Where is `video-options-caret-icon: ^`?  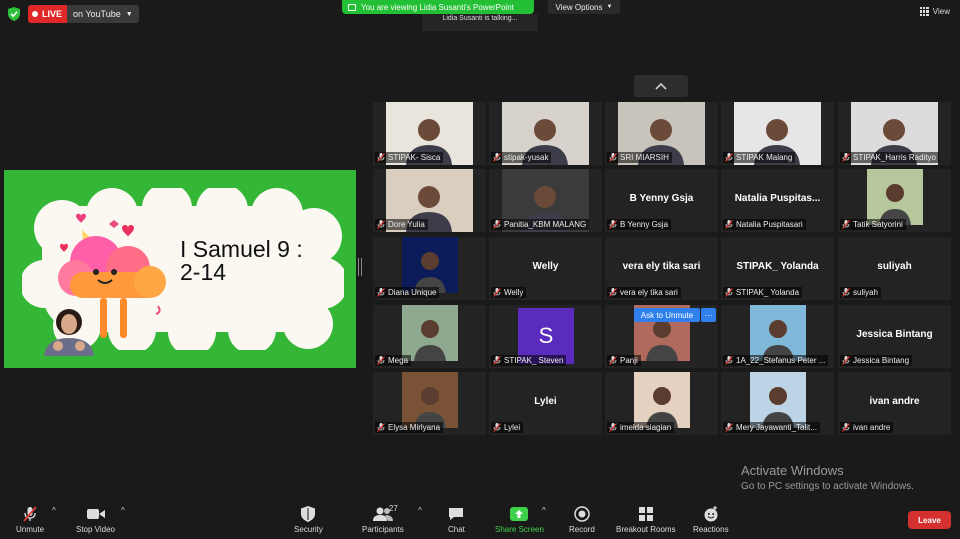
video-options-caret-icon: ^ is located at coordinates (123, 510).